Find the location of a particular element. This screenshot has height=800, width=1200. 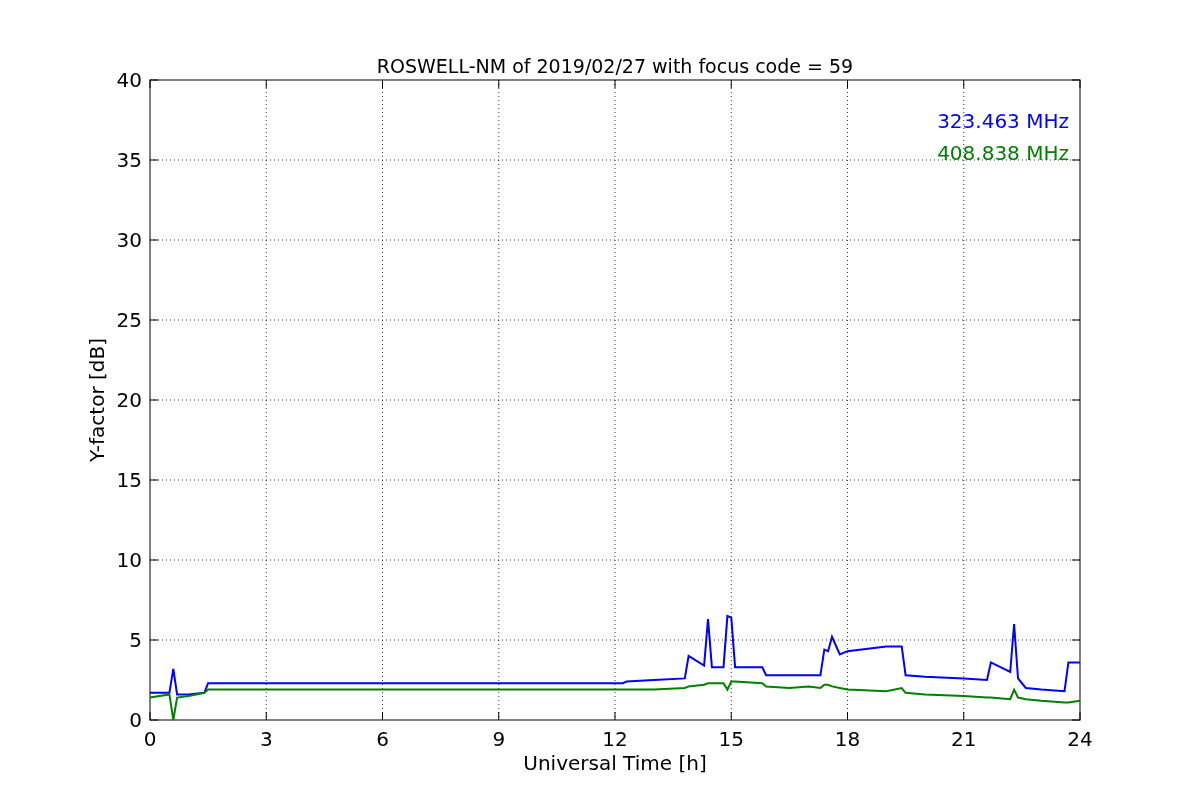

y-axis-label: Y-factor [dB] is located at coordinates (97, 400).